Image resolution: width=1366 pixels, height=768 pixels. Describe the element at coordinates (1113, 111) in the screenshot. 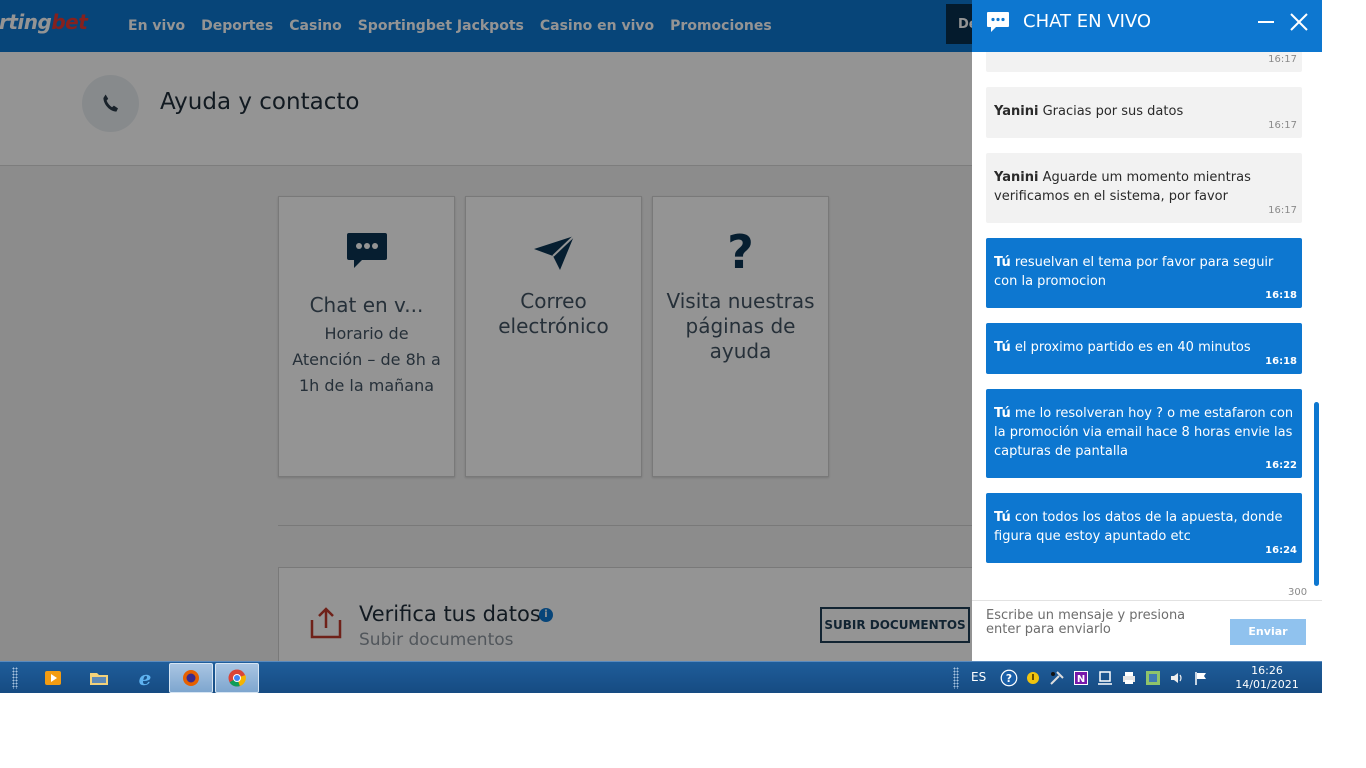

I see `message-text: Gracias por sus datos` at that location.